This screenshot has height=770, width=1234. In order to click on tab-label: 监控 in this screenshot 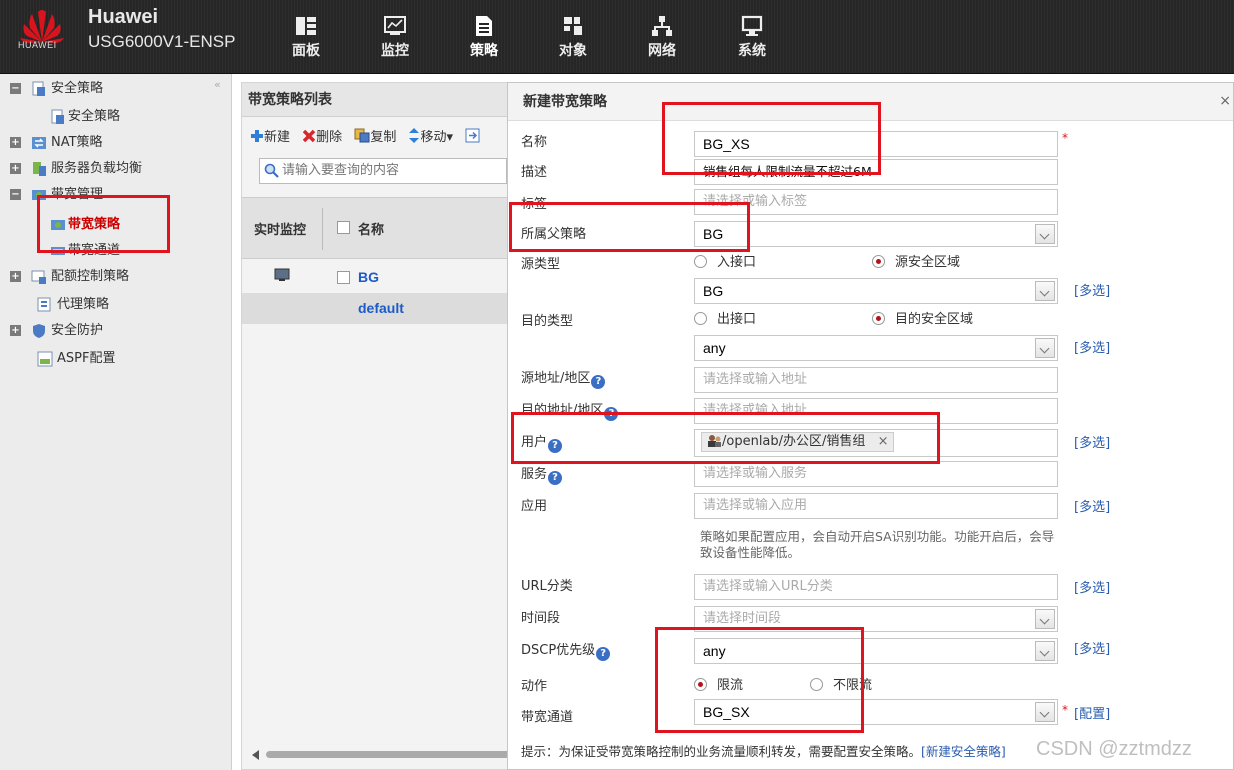, I will do `click(395, 51)`.